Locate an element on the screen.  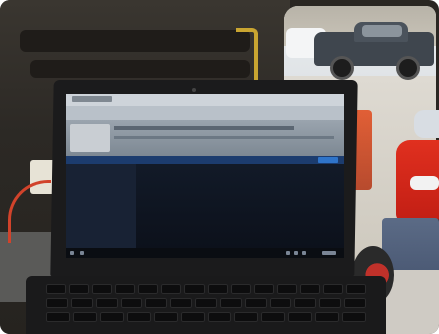
app-side-panel is located at coordinates (101, 206).